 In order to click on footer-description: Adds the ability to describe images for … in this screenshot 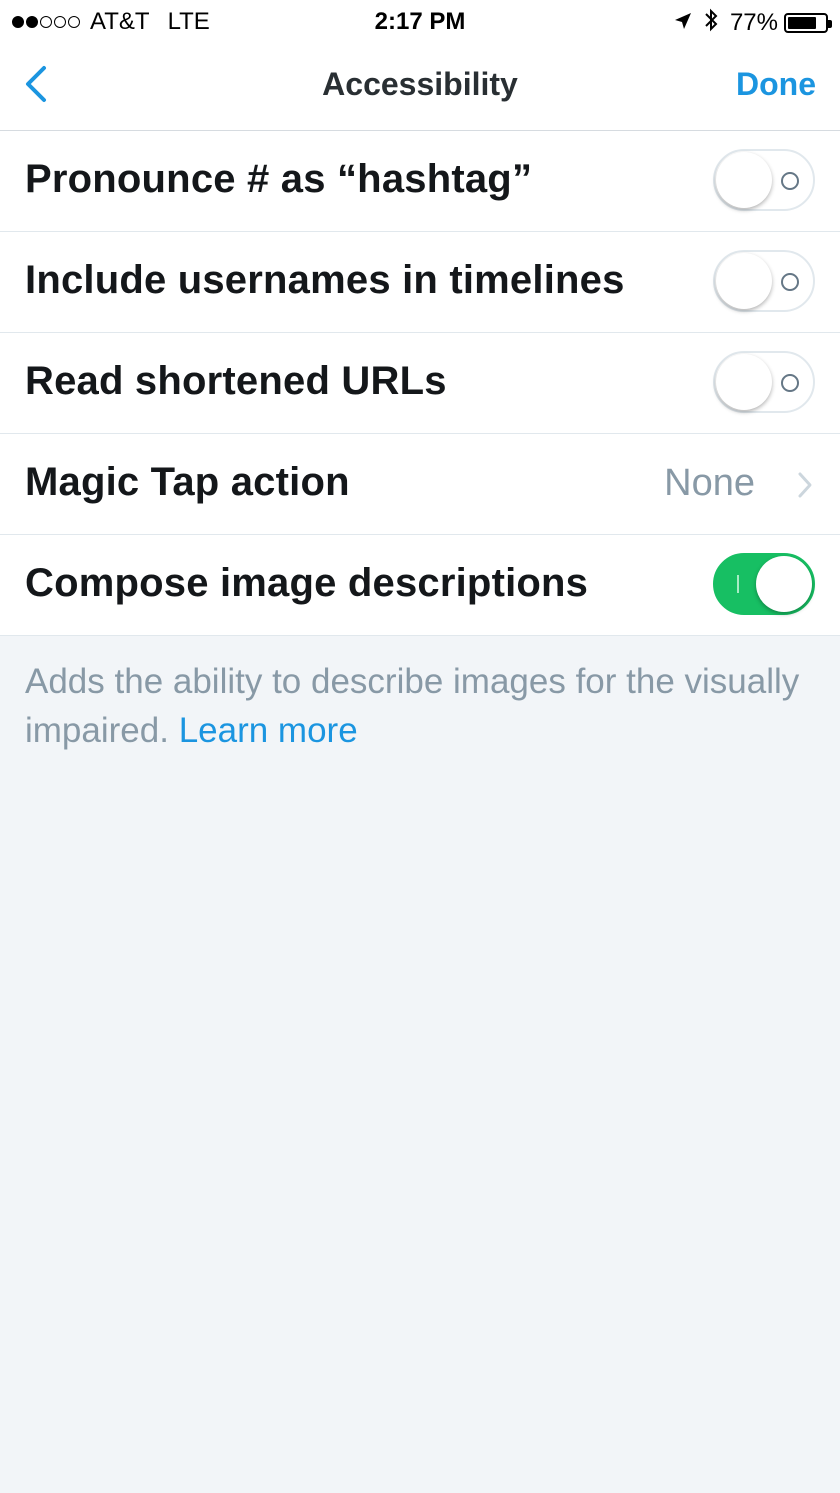, I will do `click(420, 706)`.